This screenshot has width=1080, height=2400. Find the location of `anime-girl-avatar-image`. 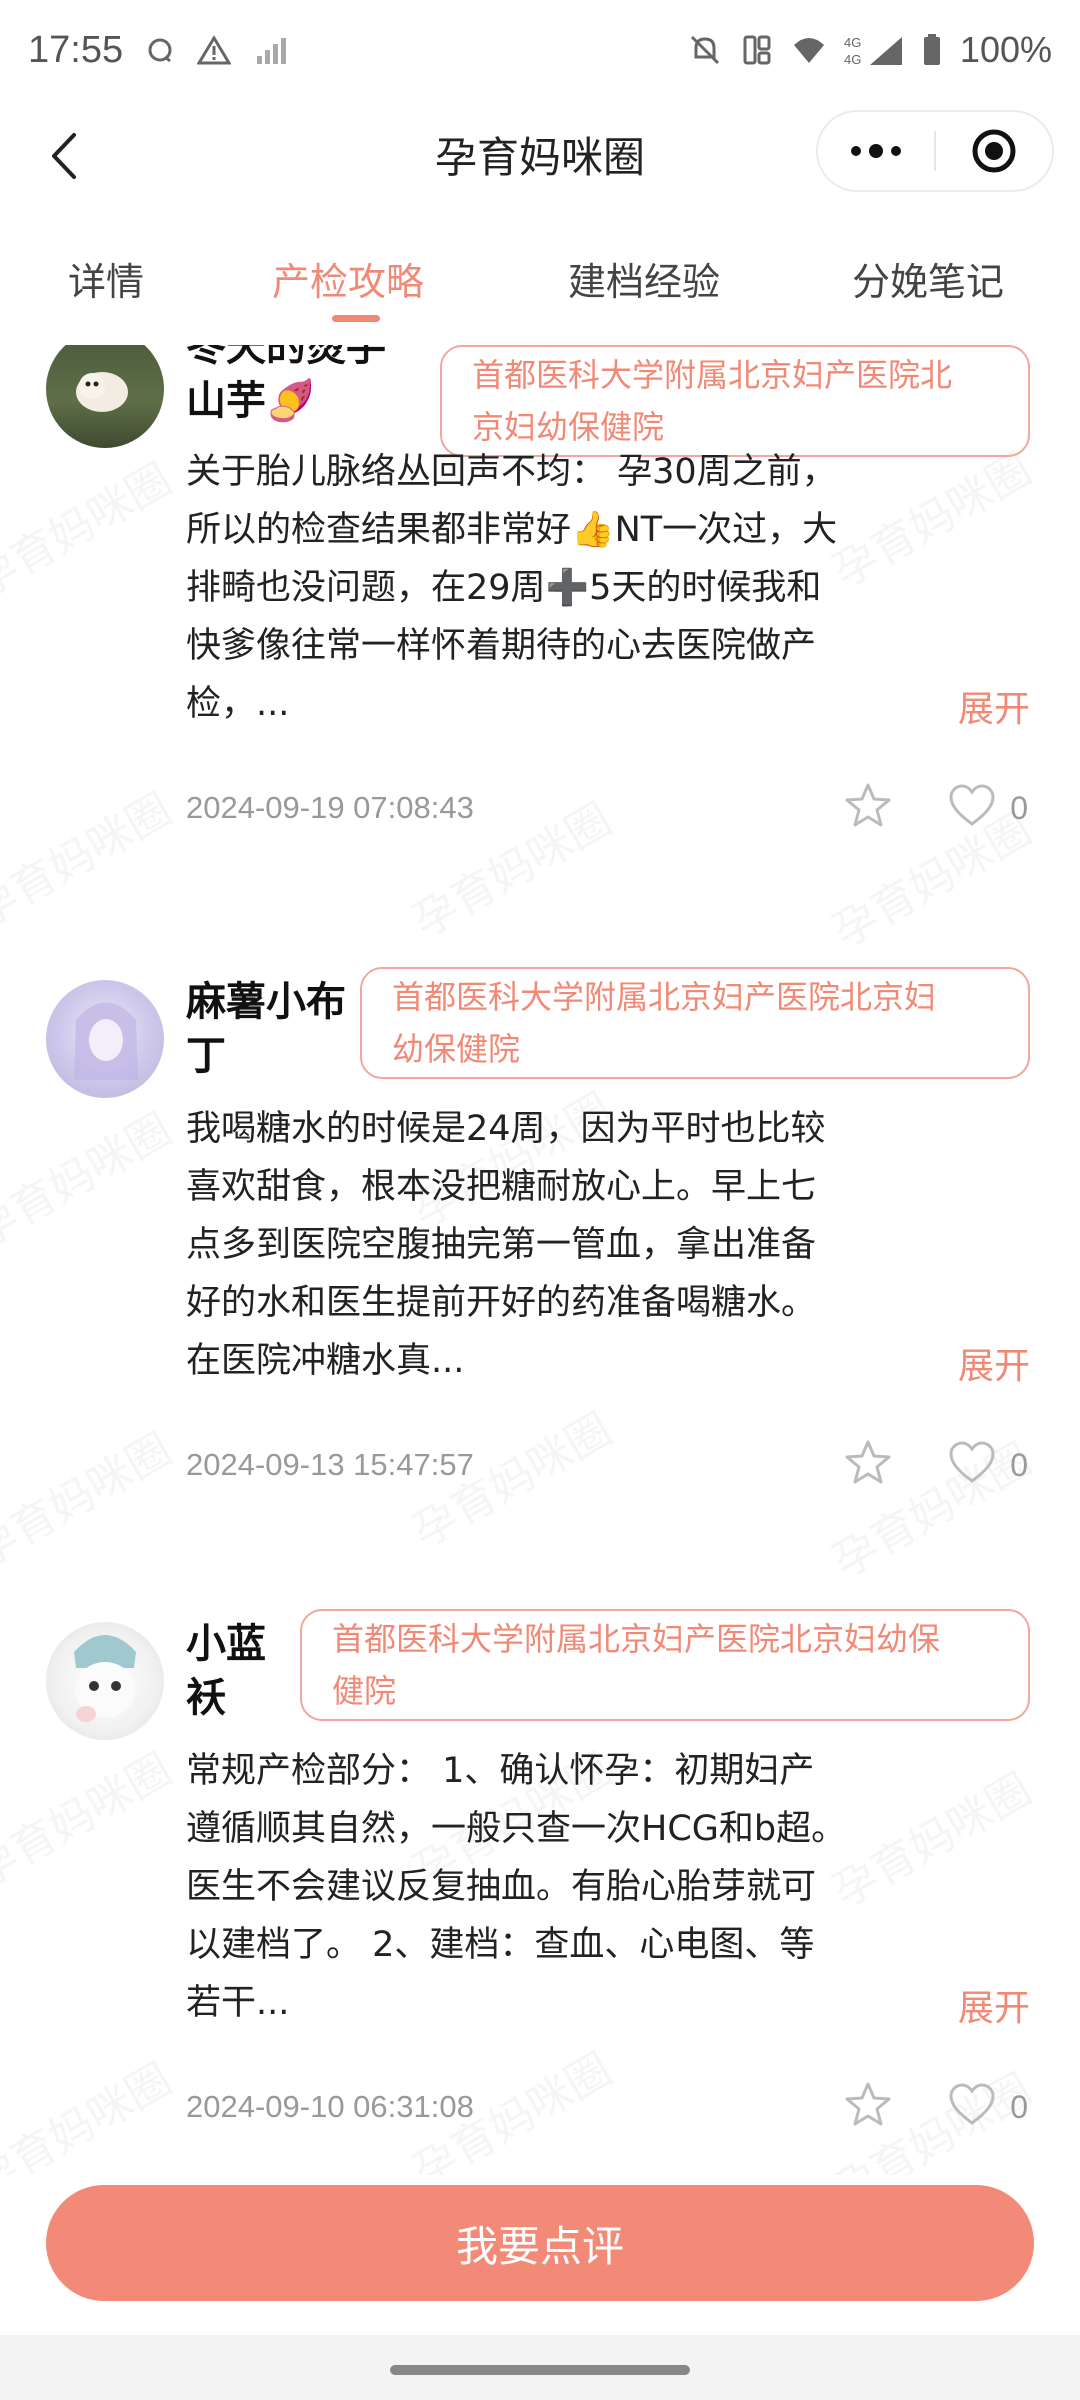

anime-girl-avatar-image is located at coordinates (106, 1041).